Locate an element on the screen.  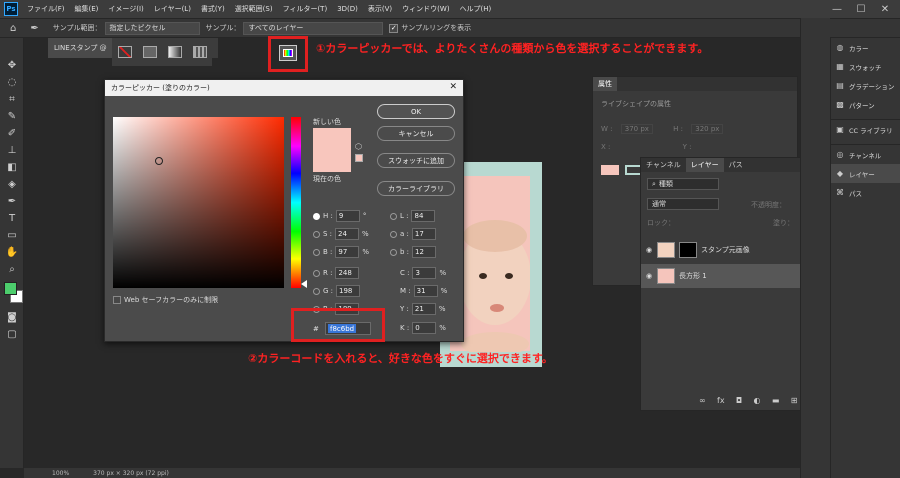
tab-layers: レイヤー is located at coordinates (704, 165).